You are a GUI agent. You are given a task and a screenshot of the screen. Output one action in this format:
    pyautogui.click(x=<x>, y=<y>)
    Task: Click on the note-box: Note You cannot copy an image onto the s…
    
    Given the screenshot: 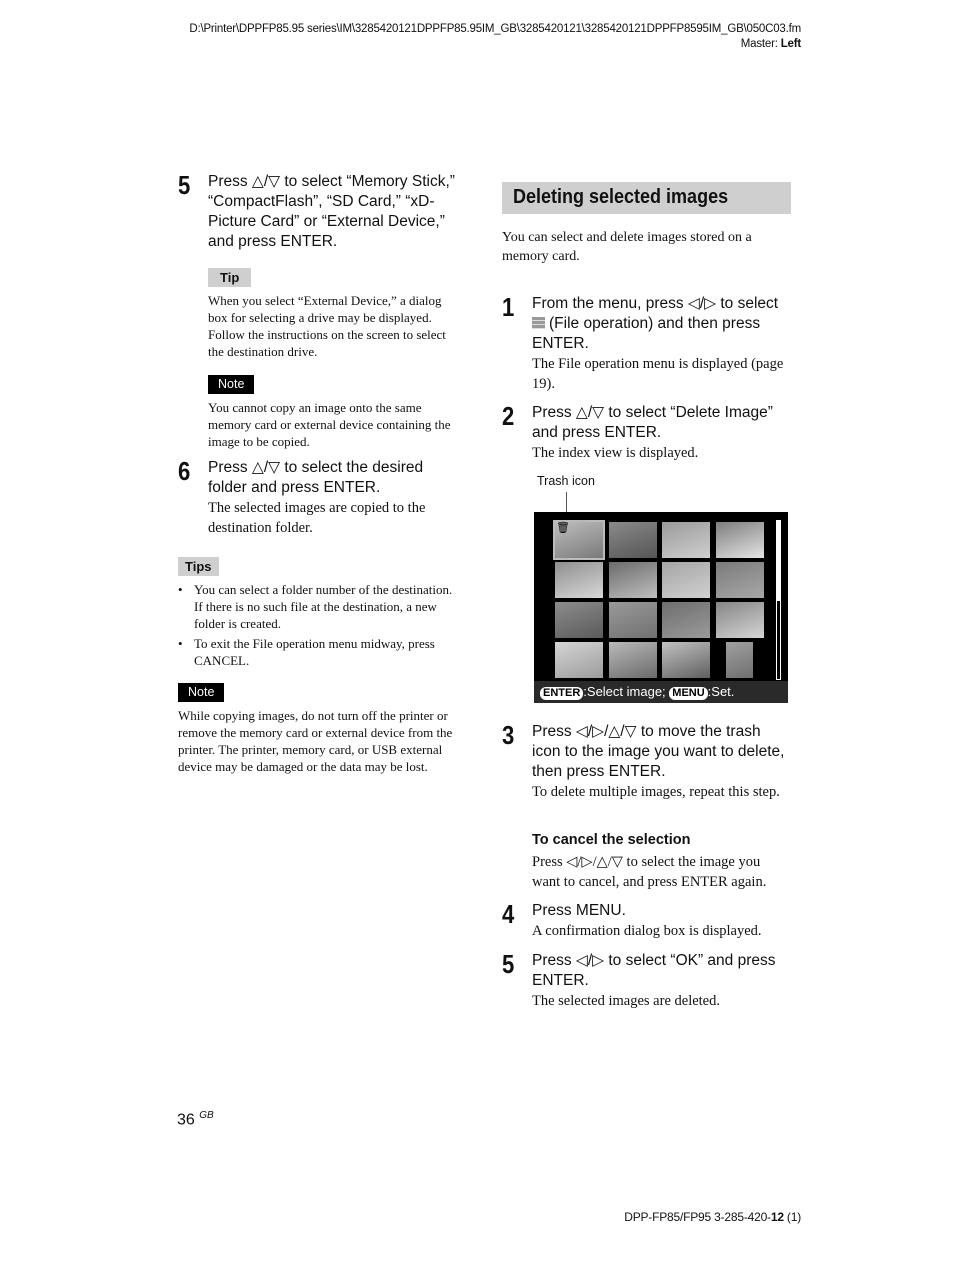 What is the action you would take?
    pyautogui.click(x=335, y=412)
    